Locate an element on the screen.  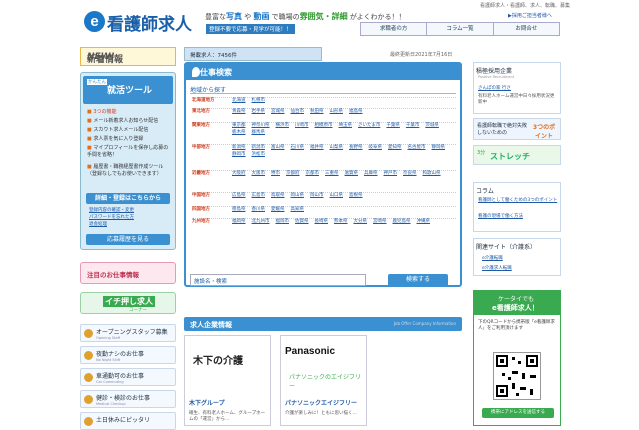
prefecture-link: 三重県 is located at coordinates (332, 173).